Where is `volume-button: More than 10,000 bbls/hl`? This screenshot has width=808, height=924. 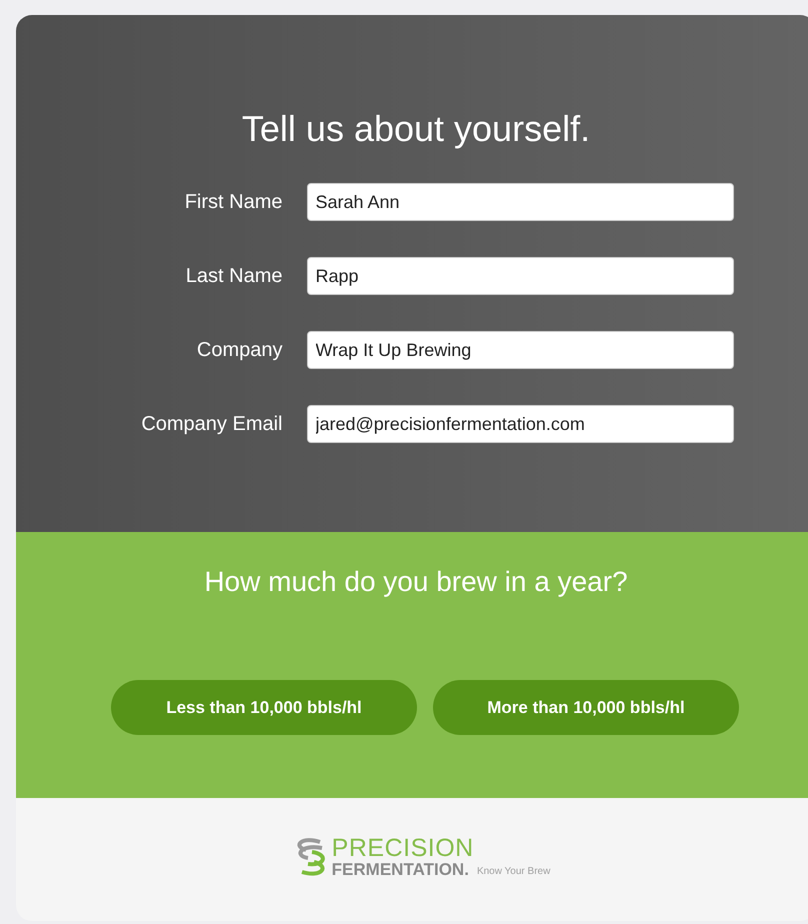 volume-button: More than 10,000 bbls/hl is located at coordinates (586, 707).